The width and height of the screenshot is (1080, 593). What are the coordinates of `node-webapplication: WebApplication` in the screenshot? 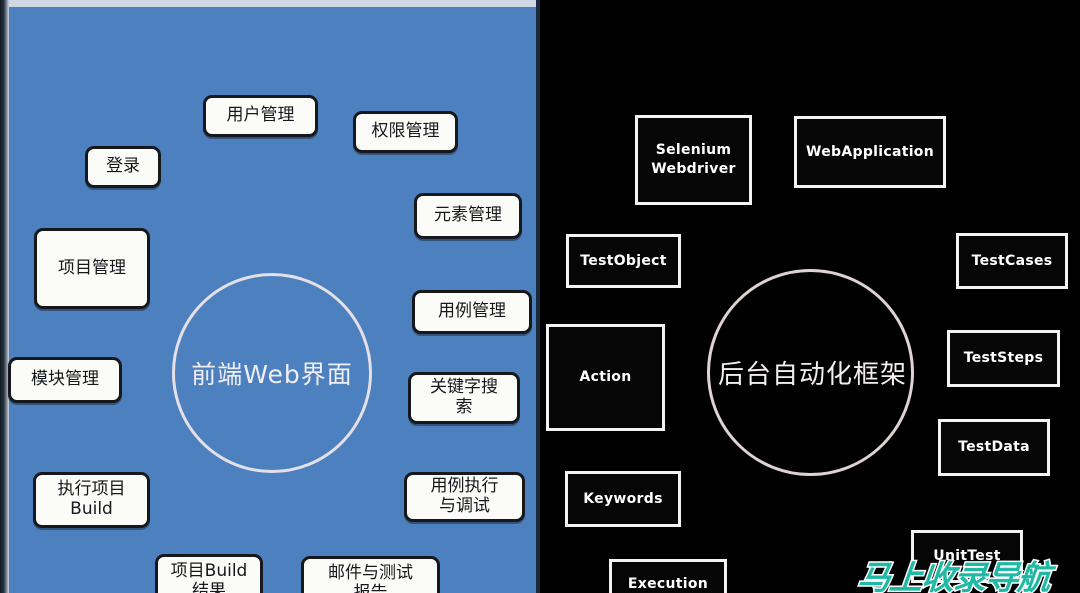 It's located at (870, 152).